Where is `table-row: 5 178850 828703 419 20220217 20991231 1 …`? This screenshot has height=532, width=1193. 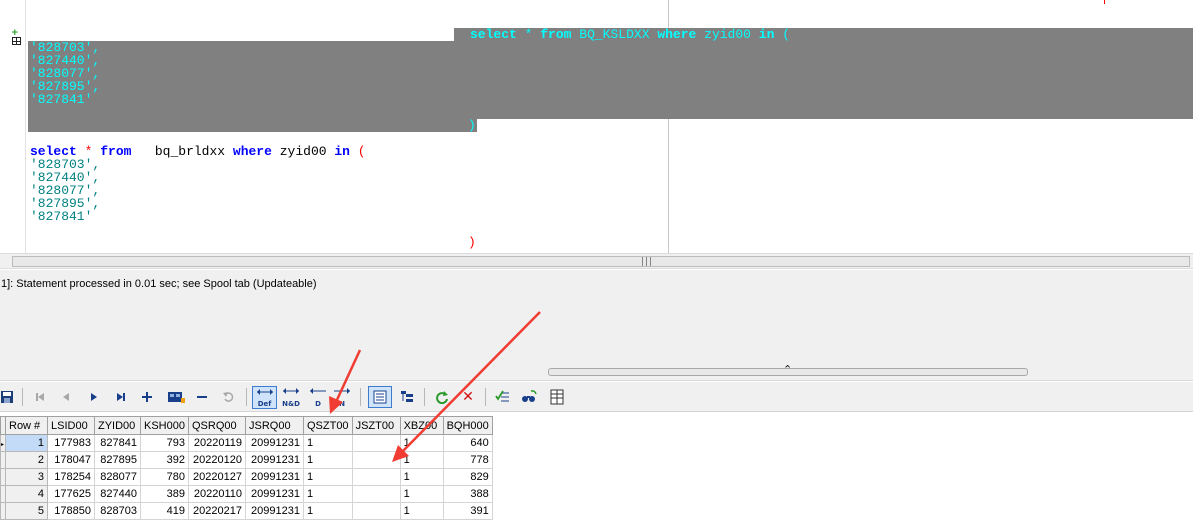 table-row: 5 178850 828703 419 20220217 20991231 1 … is located at coordinates (246, 511).